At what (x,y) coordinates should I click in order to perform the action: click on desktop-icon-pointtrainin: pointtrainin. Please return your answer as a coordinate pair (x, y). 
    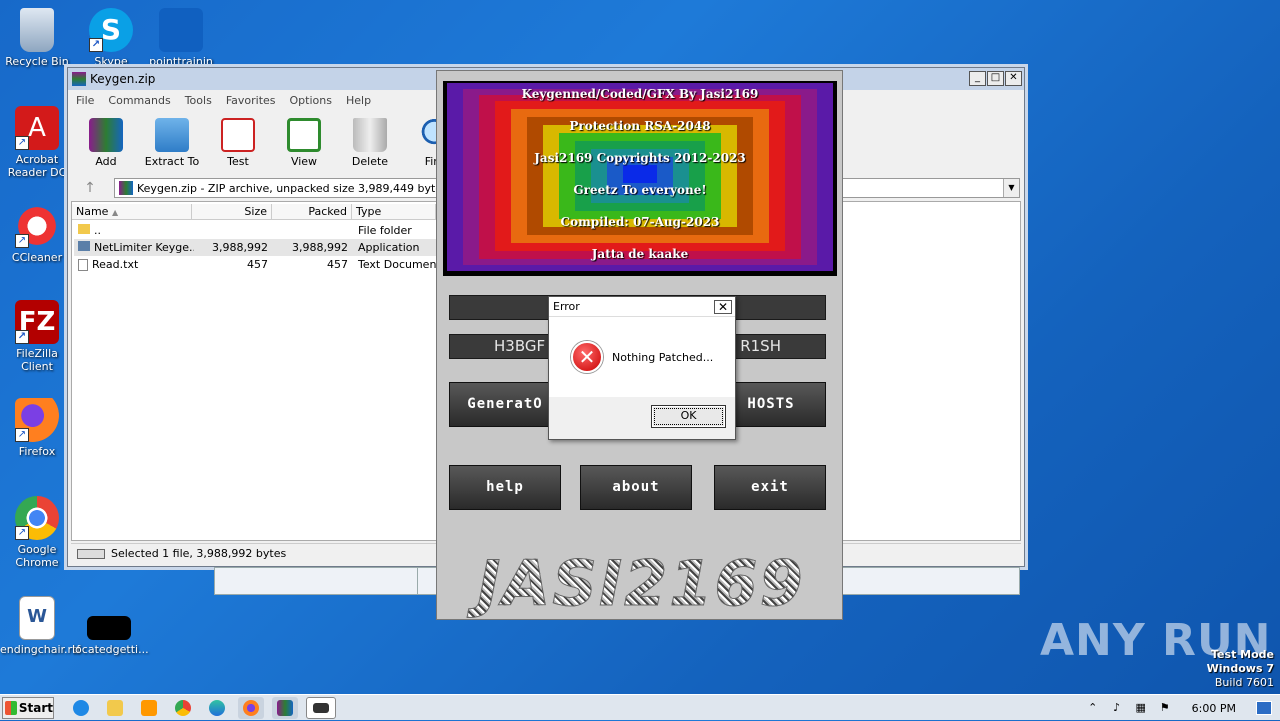
    Looking at the image, I should click on (181, 38).